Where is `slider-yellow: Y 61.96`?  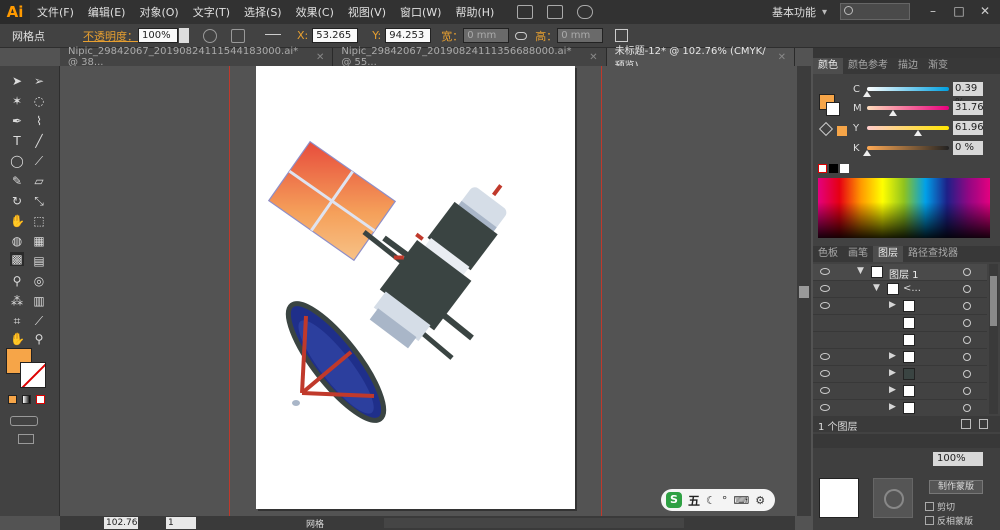
slider-yellow: Y 61.96 is located at coordinates (918, 128).